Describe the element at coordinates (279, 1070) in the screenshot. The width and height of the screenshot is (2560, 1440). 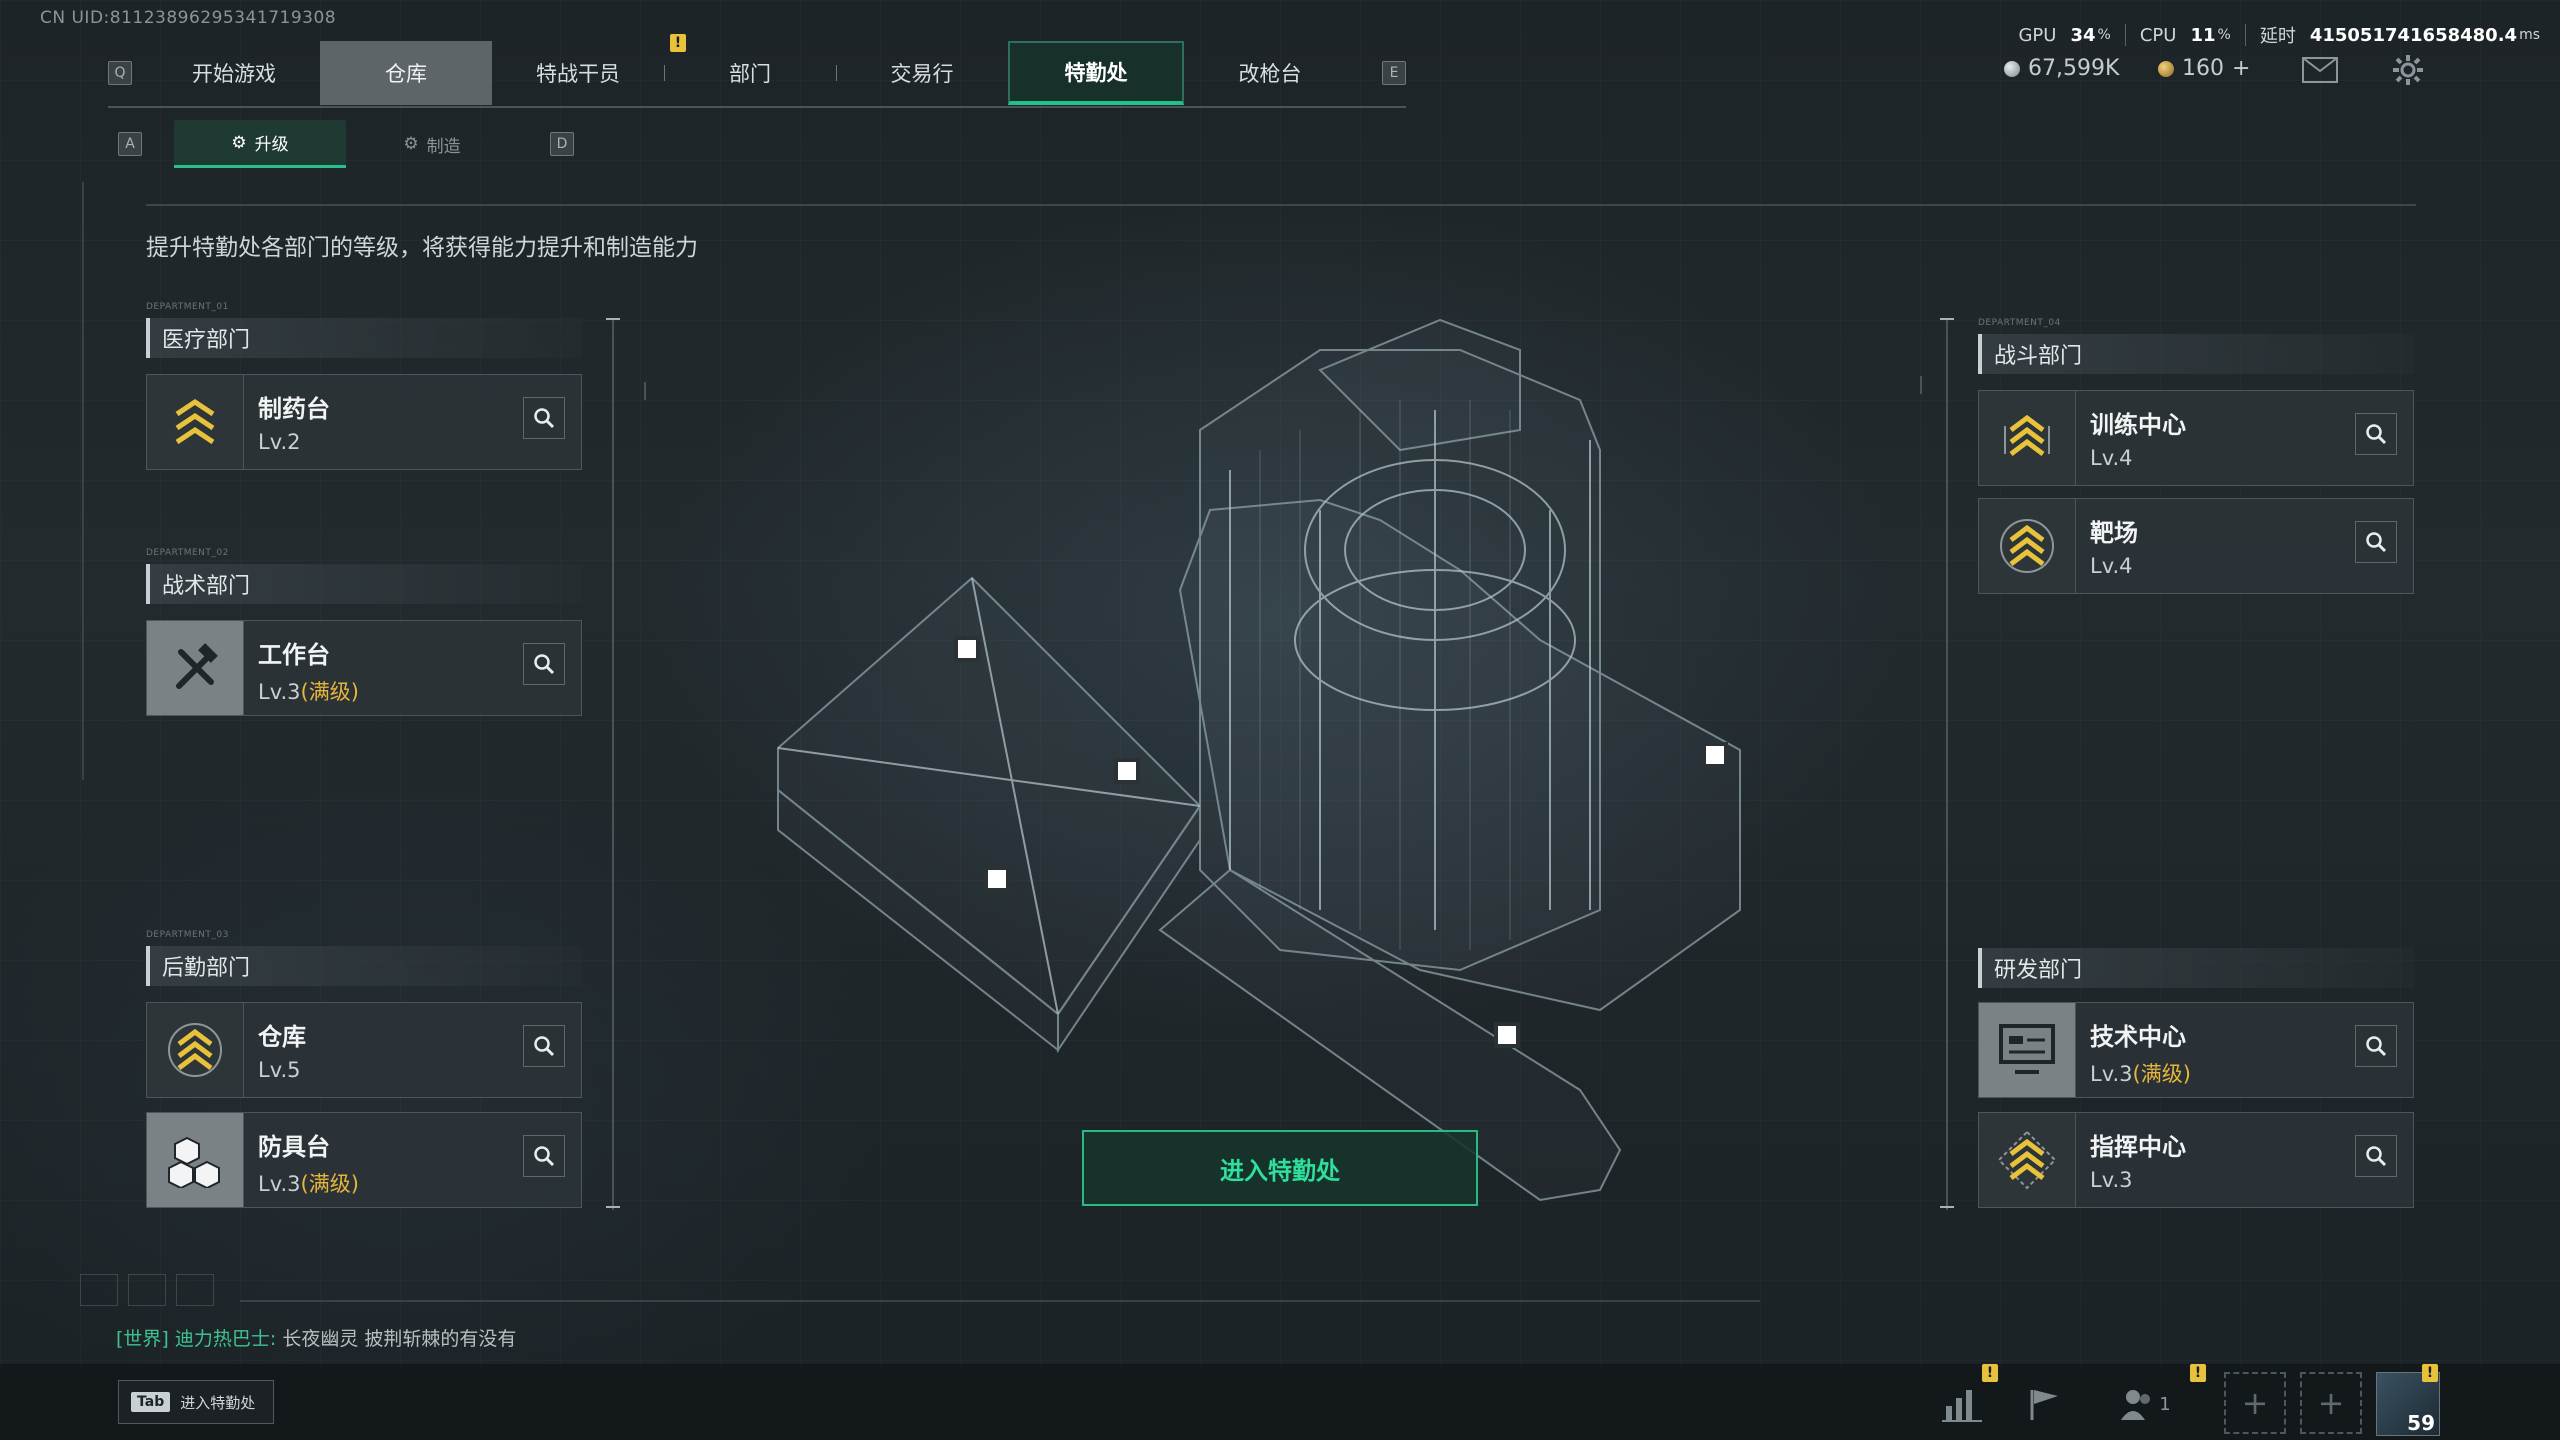
I see `facility-level: Lv.5` at that location.